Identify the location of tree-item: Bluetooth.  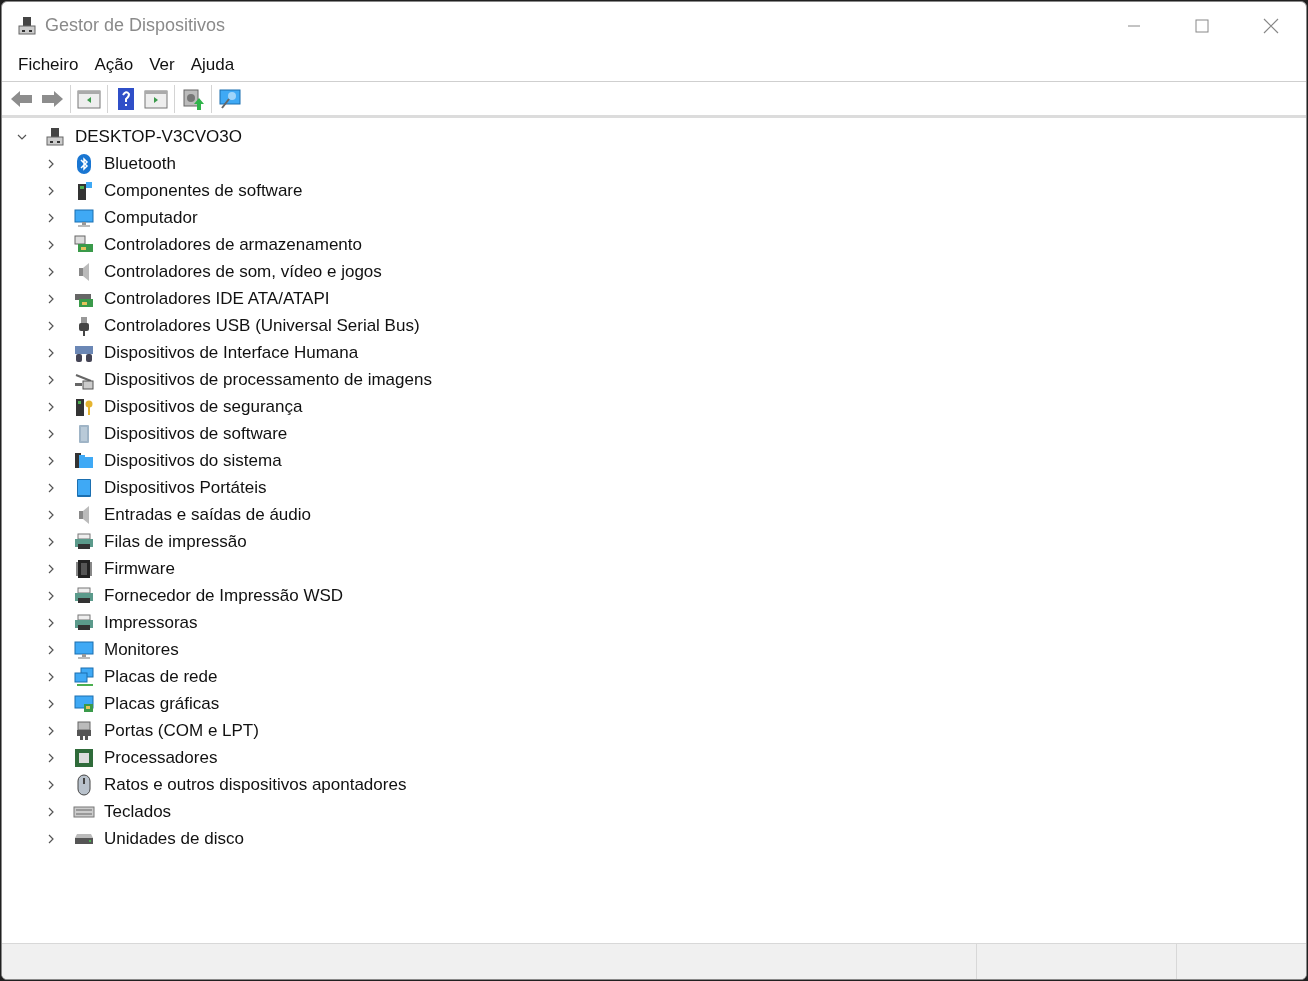
(140, 163).